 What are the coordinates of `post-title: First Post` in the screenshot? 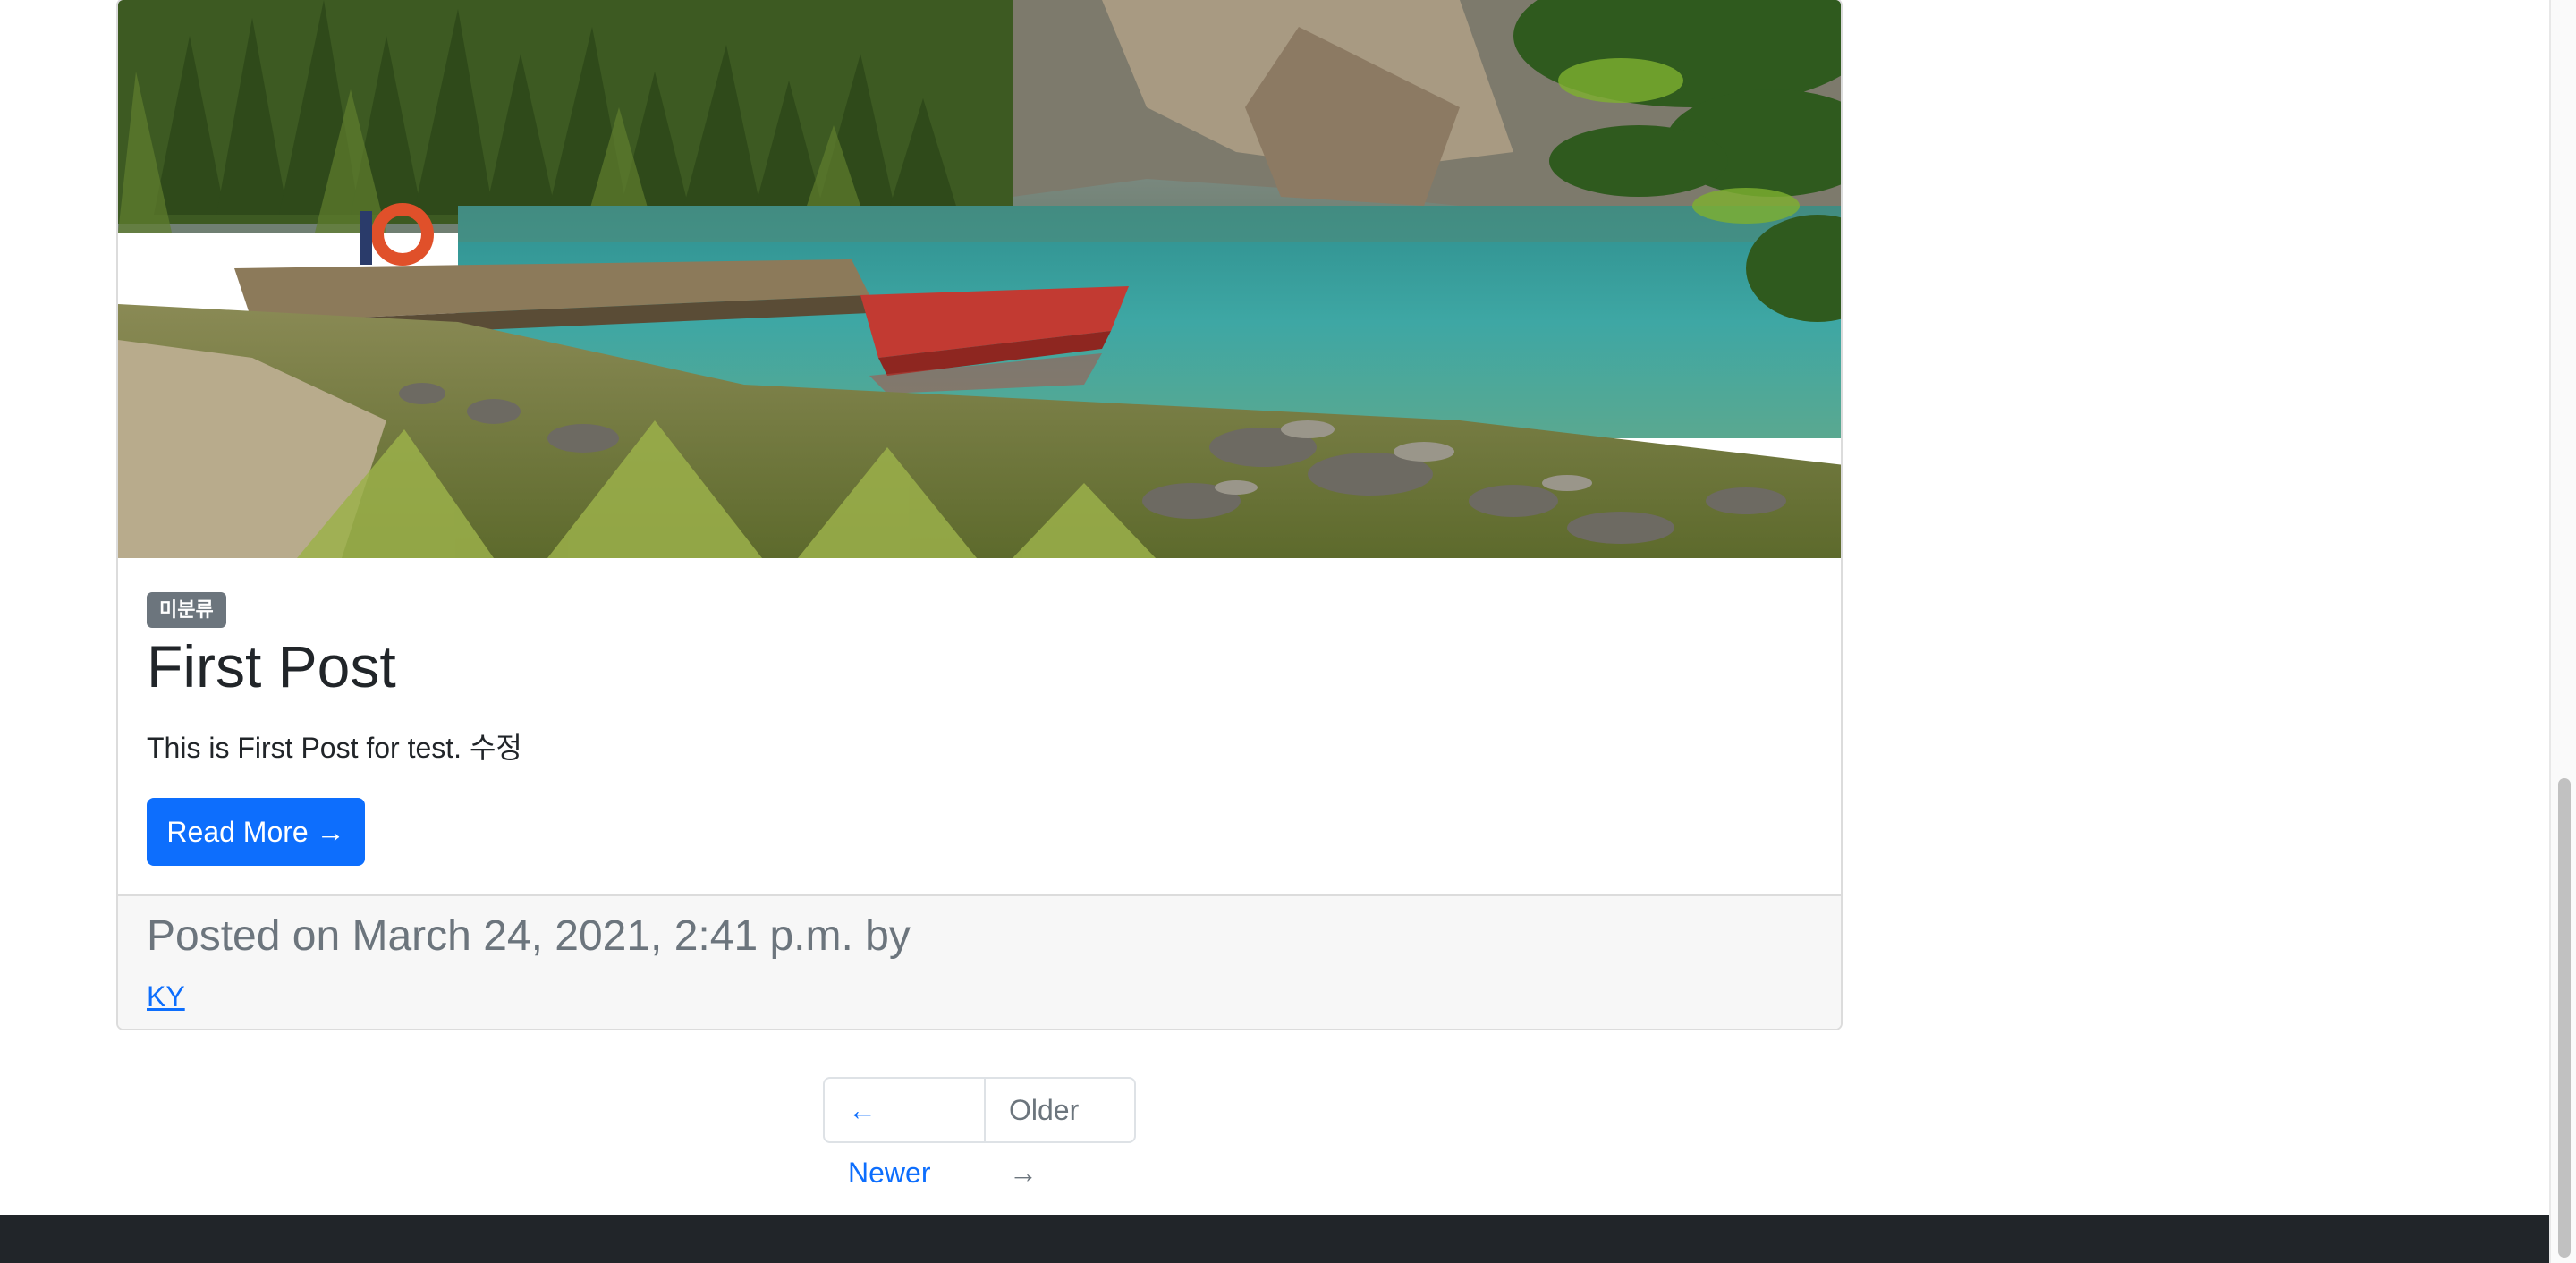 It's located at (271, 666).